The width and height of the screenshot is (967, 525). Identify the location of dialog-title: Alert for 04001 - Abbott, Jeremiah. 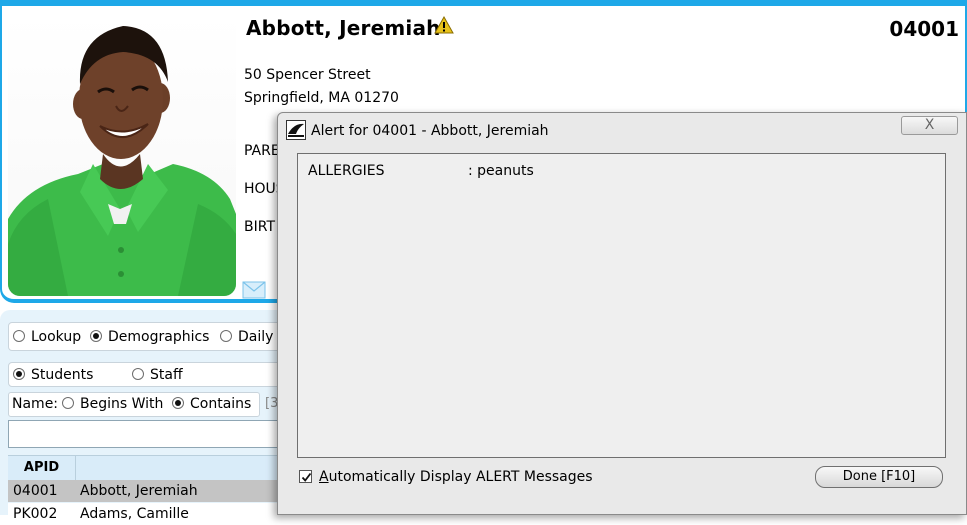
(430, 131).